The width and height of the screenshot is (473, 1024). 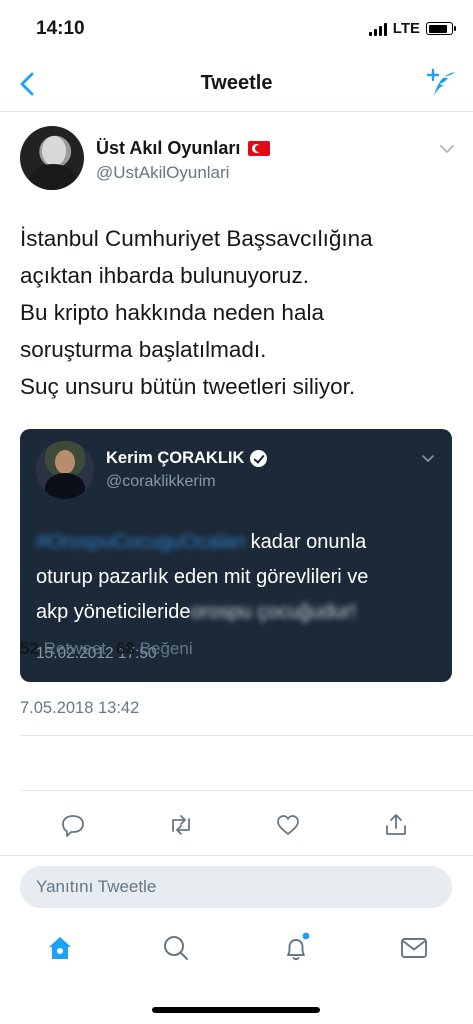 What do you see at coordinates (52, 158) in the screenshot?
I see `avatar` at bounding box center [52, 158].